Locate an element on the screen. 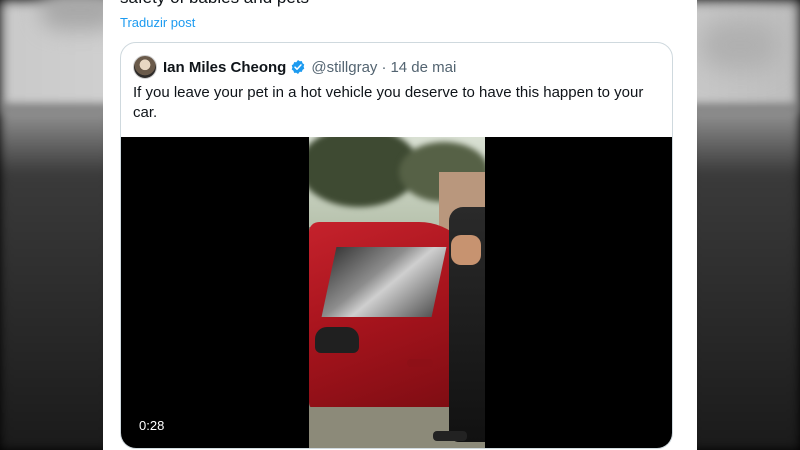  author-handle: @stillgray is located at coordinates (344, 67).